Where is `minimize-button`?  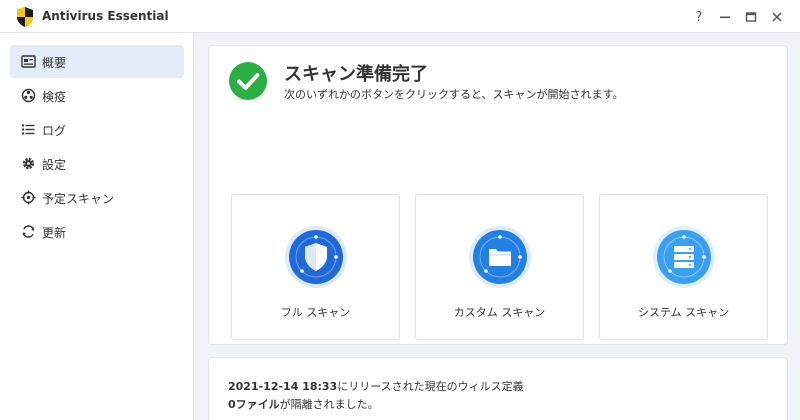 minimize-button is located at coordinates (725, 17).